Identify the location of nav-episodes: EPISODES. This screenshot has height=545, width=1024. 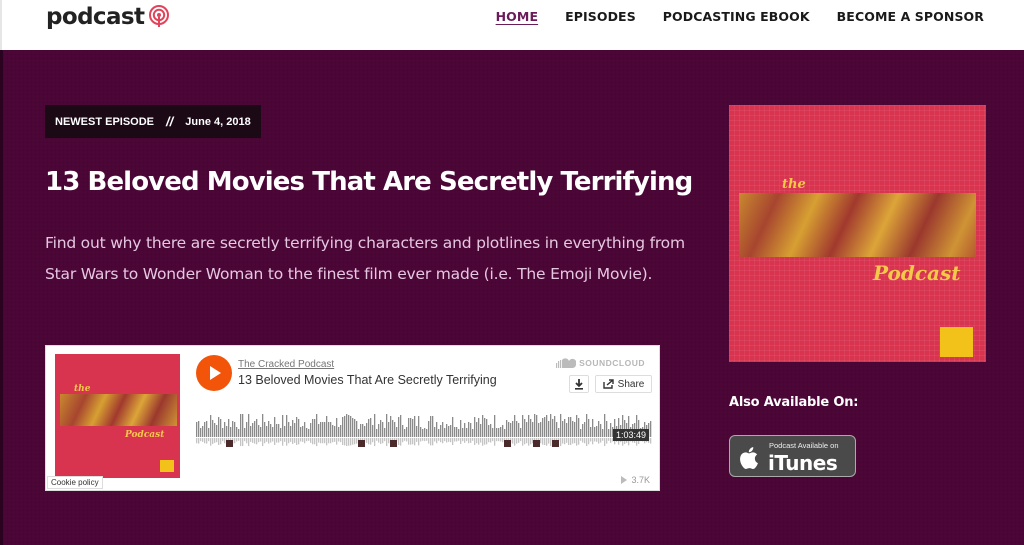
(600, 16).